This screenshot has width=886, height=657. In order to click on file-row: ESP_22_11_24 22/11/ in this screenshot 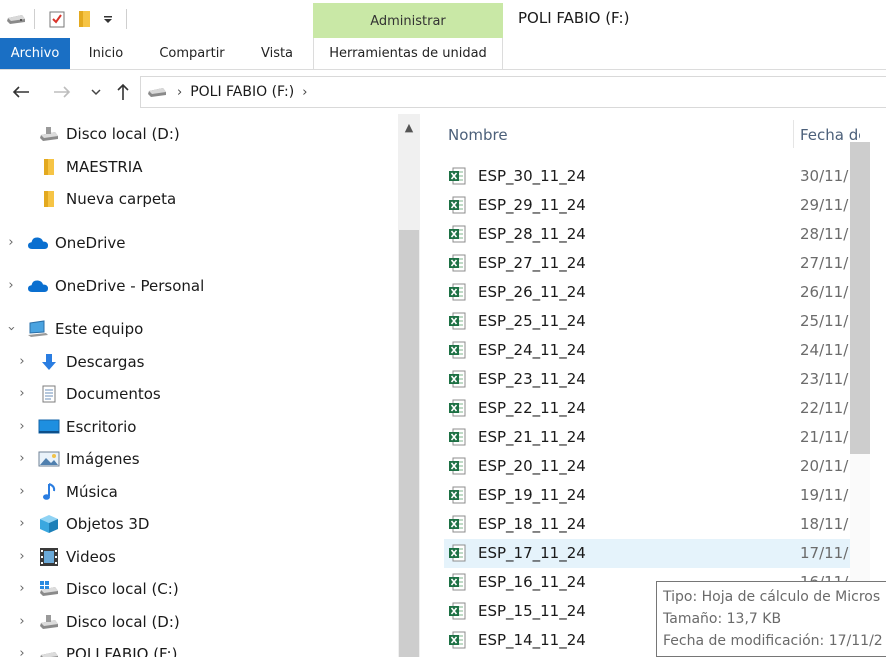, I will do `click(648, 408)`.